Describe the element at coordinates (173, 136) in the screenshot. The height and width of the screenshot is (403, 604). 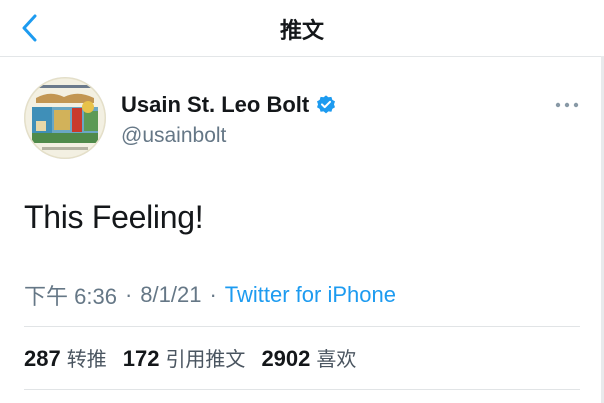
I see `author-handle: @usainbolt` at that location.